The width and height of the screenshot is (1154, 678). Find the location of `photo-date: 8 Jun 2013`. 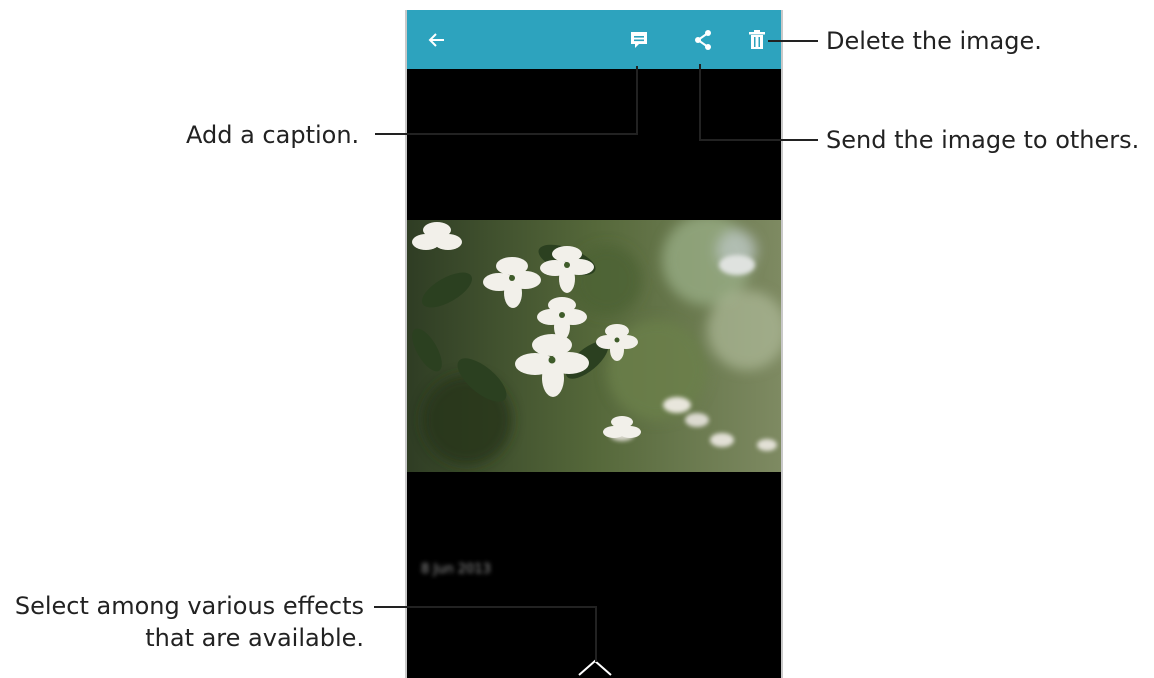

photo-date: 8 Jun 2013 is located at coordinates (456, 569).